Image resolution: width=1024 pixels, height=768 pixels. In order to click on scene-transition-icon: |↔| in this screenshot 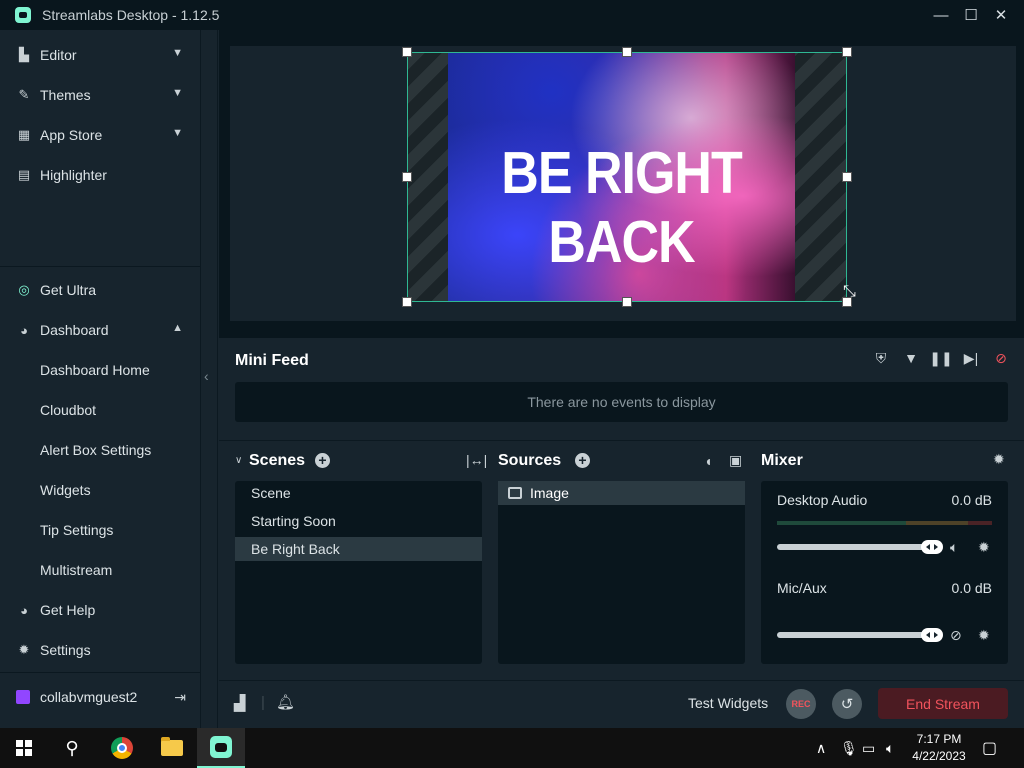, I will do `click(476, 460)`.